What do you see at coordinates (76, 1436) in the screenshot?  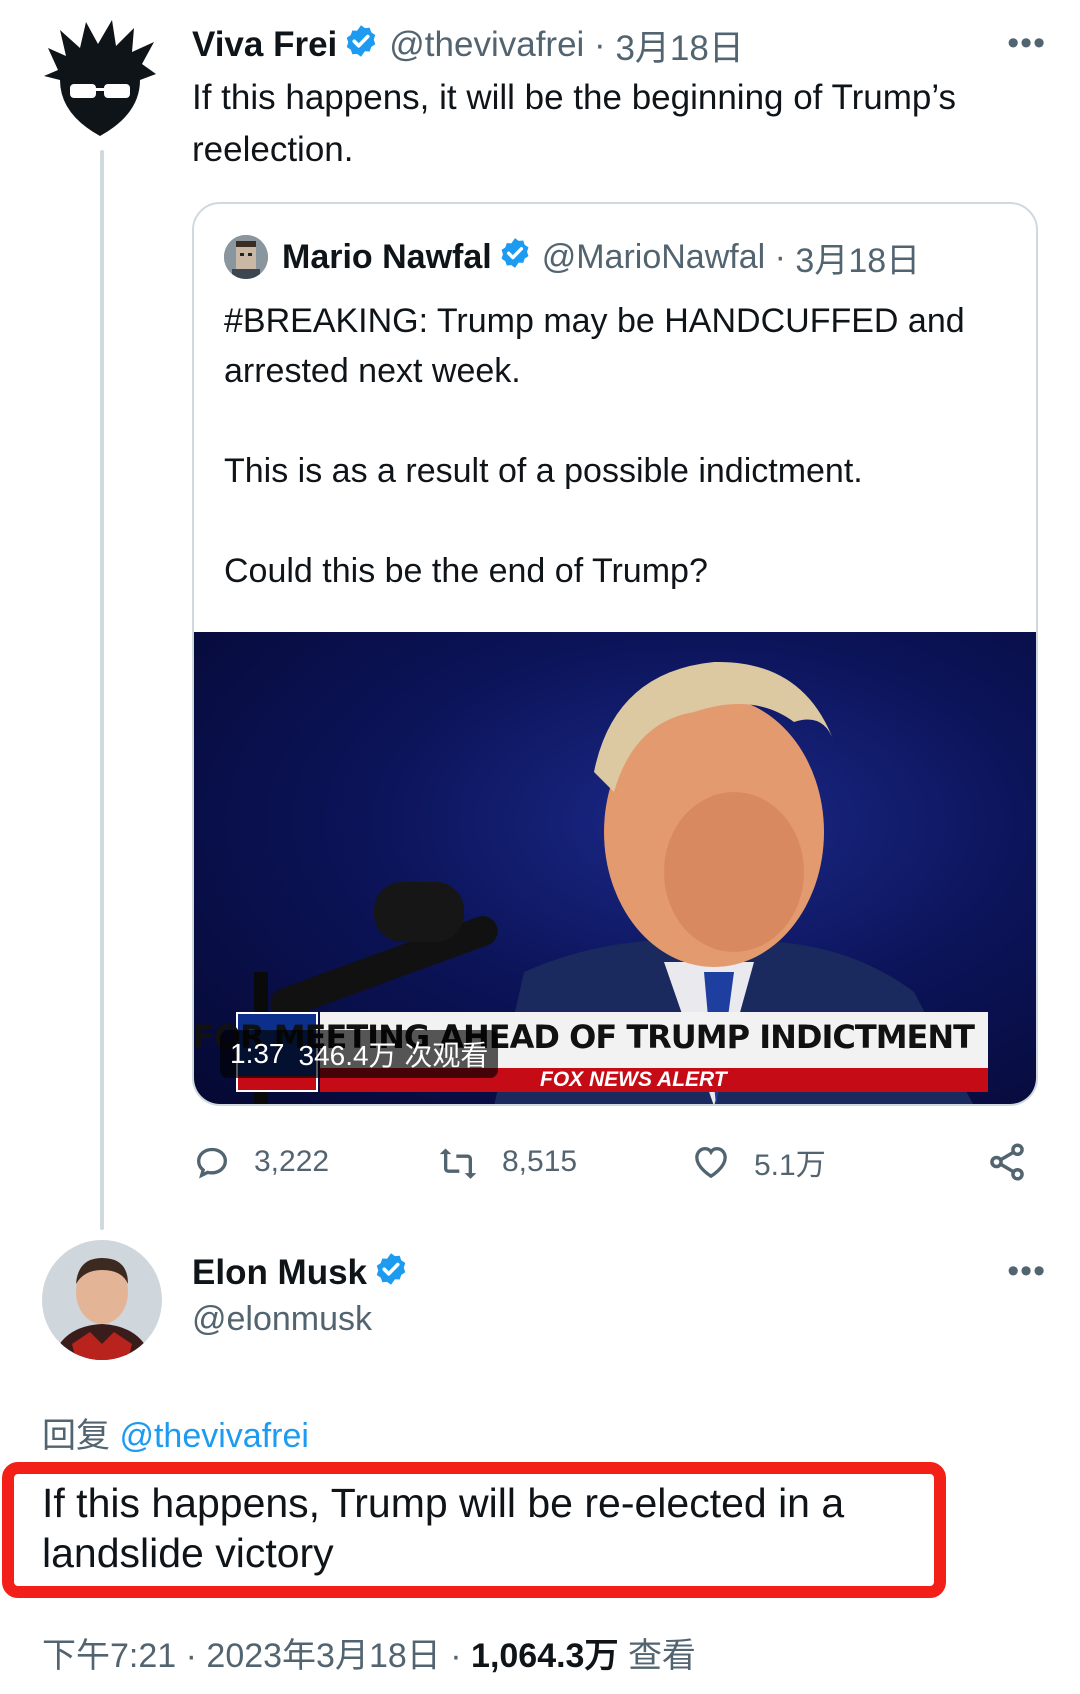 I see `reply-prefix: 回复` at bounding box center [76, 1436].